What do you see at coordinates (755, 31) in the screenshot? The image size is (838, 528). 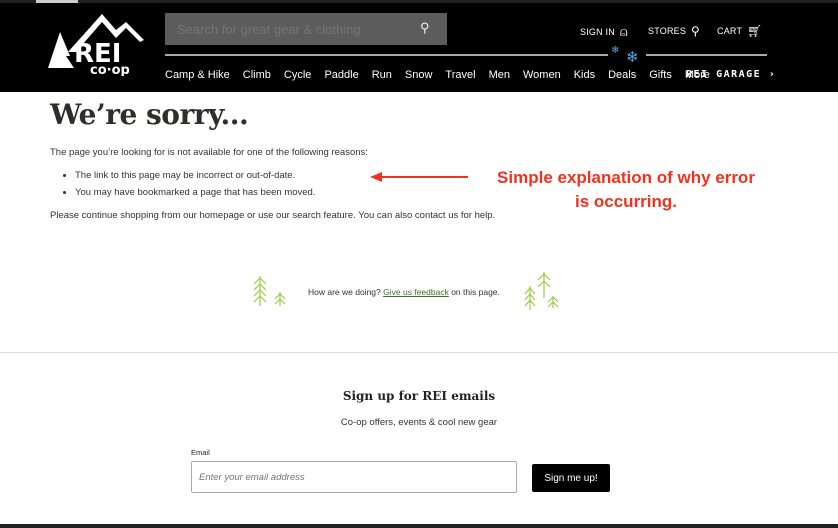 I see `cart-icon: 🛒︎` at bounding box center [755, 31].